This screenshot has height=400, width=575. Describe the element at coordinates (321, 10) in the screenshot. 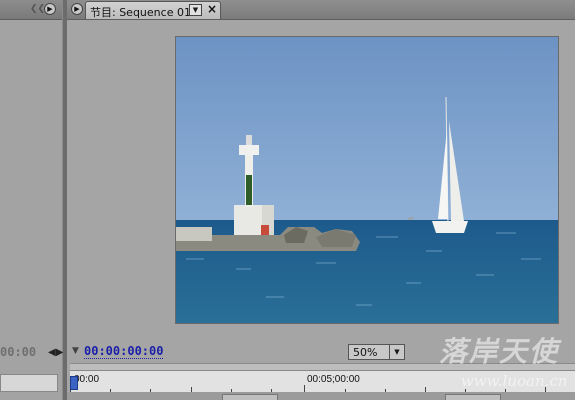

I see `program-panel-tabbar: ▶ 节目: Sequence 01 ▼ ×` at that location.